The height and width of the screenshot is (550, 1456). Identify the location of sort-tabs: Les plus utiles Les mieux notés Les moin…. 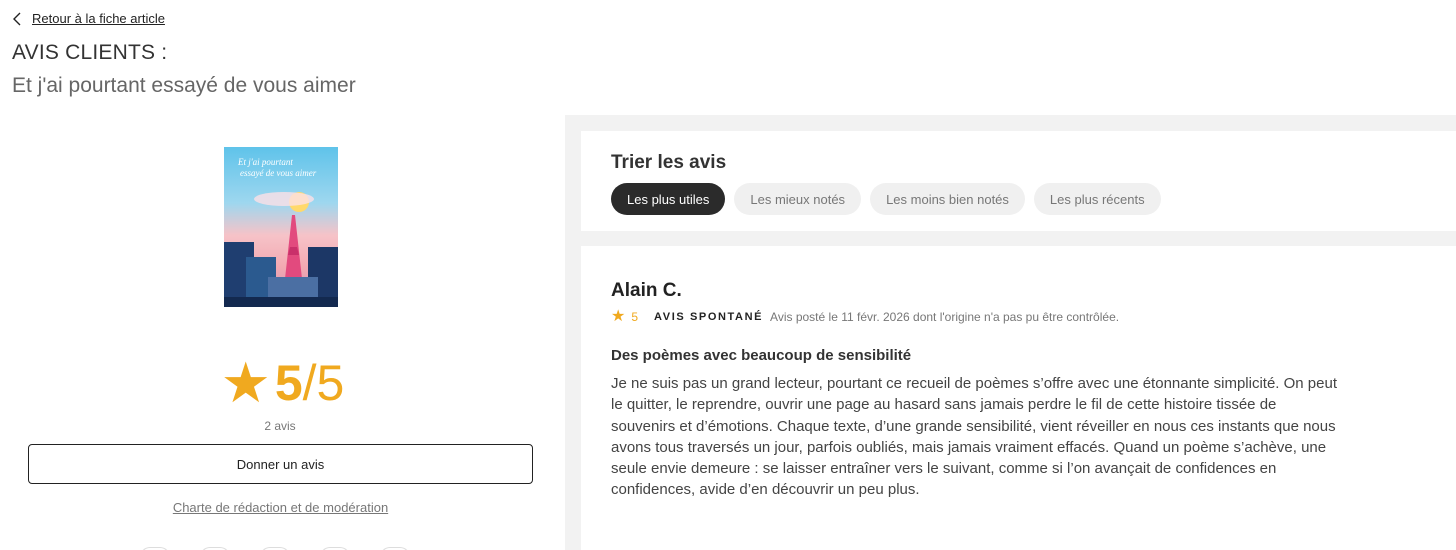
(886, 199).